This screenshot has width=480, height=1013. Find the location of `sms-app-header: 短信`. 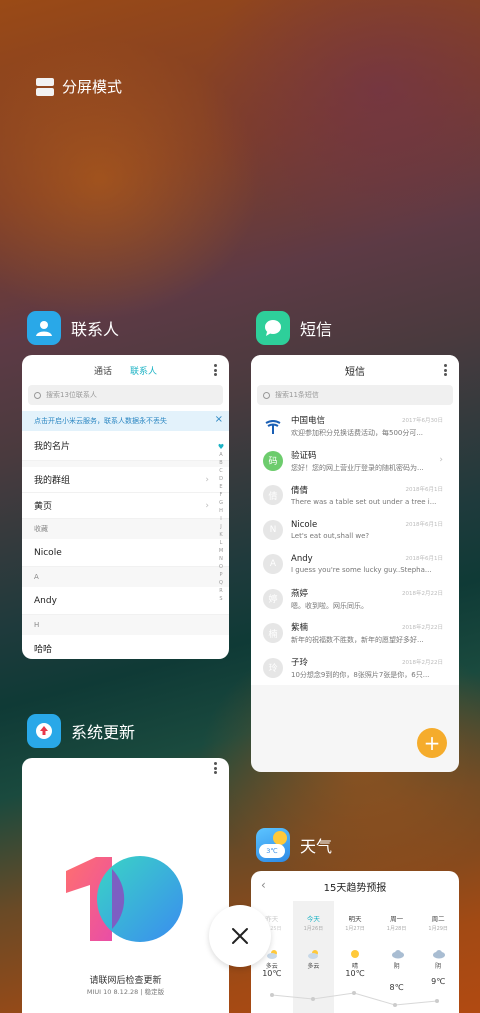

sms-app-header: 短信 is located at coordinates (294, 328).